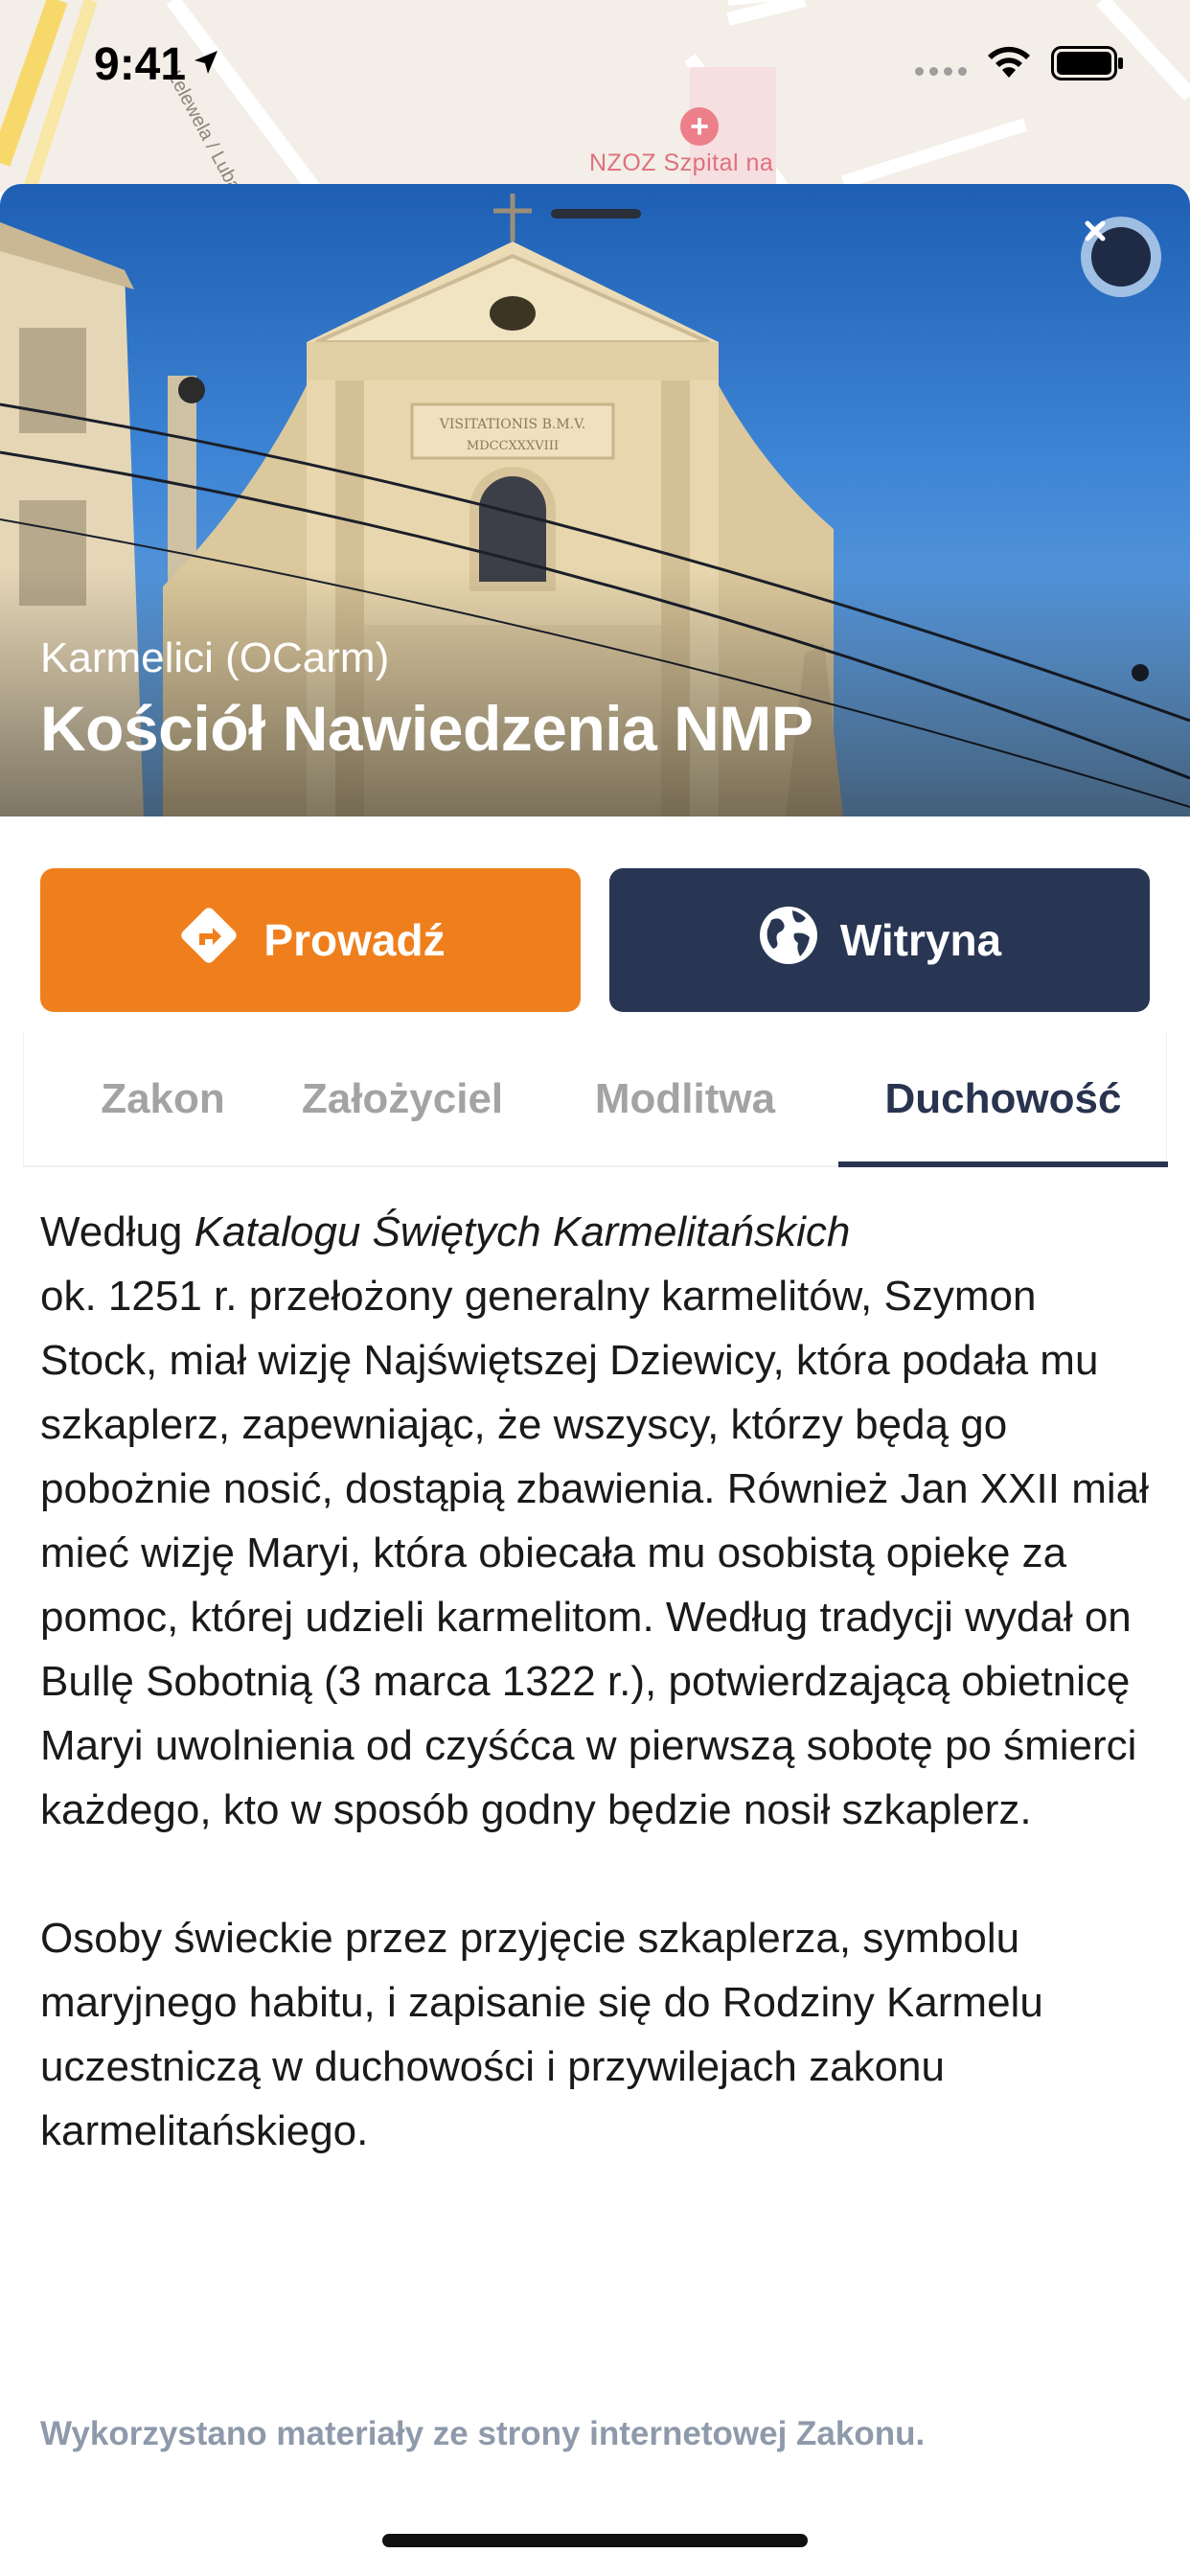 The height and width of the screenshot is (2576, 1190). What do you see at coordinates (118, 1231) in the screenshot?
I see `paragraph-1-lead: Według` at bounding box center [118, 1231].